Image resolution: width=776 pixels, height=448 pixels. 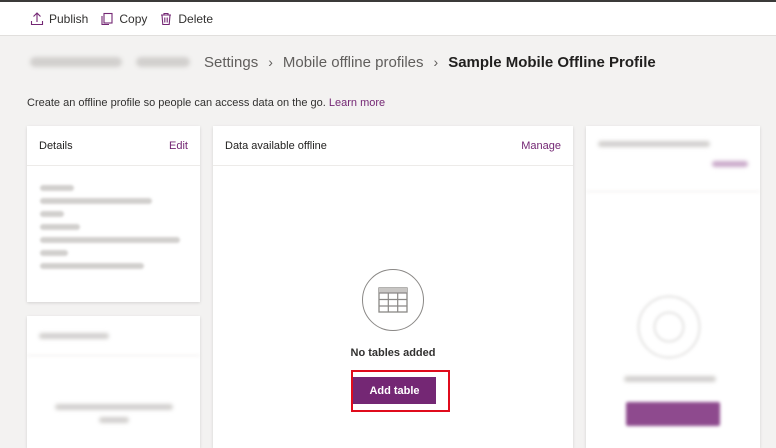 I want to click on breadcrumb-settings: Settings, so click(x=231, y=62).